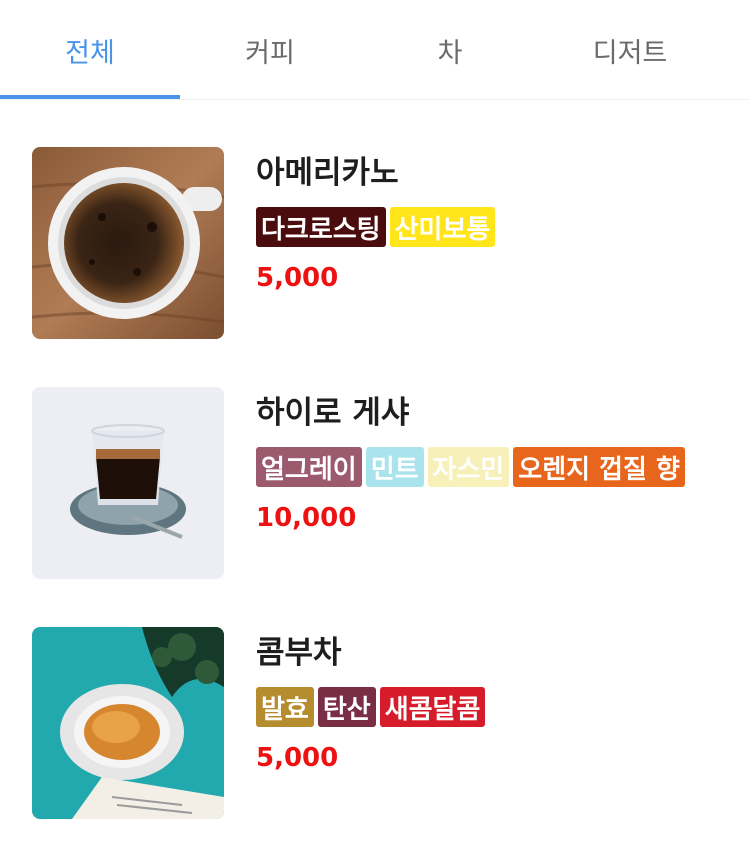  Describe the element at coordinates (90, 97) in the screenshot. I see `active-tab-indicator` at that location.